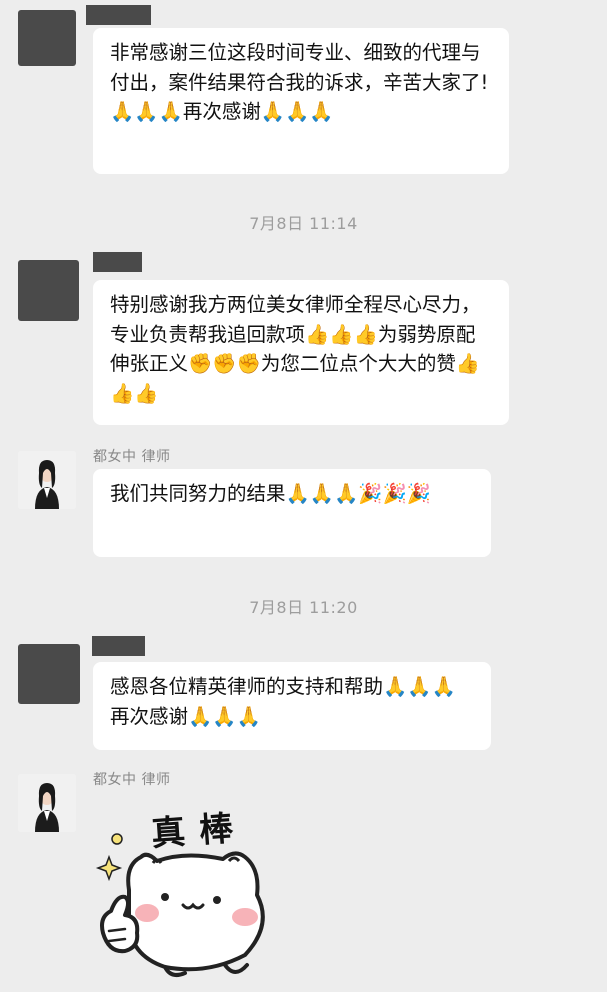 The height and width of the screenshot is (992, 607). What do you see at coordinates (303, 223) in the screenshot?
I see `timestamp: 7月8日 11:14` at bounding box center [303, 223].